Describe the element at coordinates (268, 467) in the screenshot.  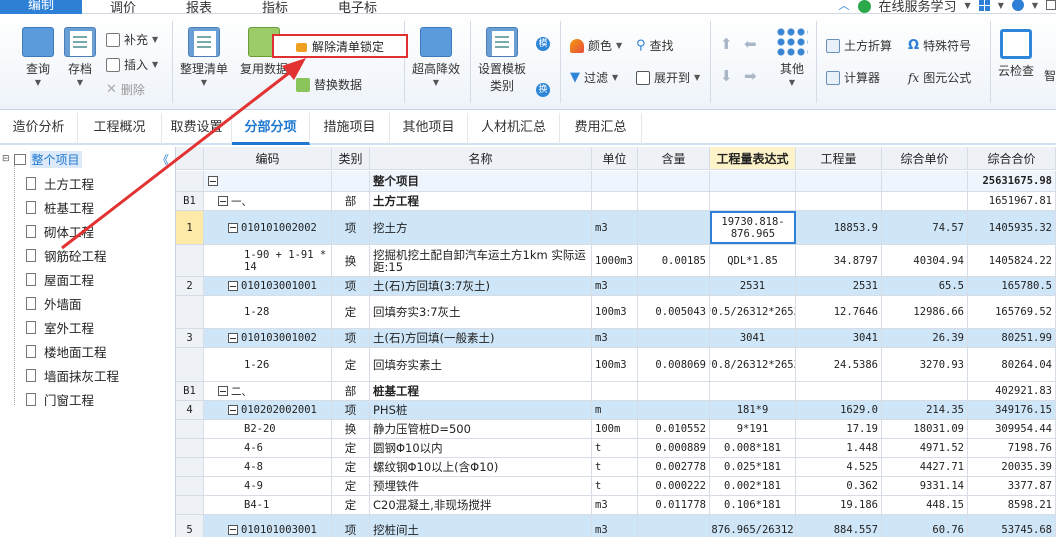
I see `code-cell: 4-8` at that location.